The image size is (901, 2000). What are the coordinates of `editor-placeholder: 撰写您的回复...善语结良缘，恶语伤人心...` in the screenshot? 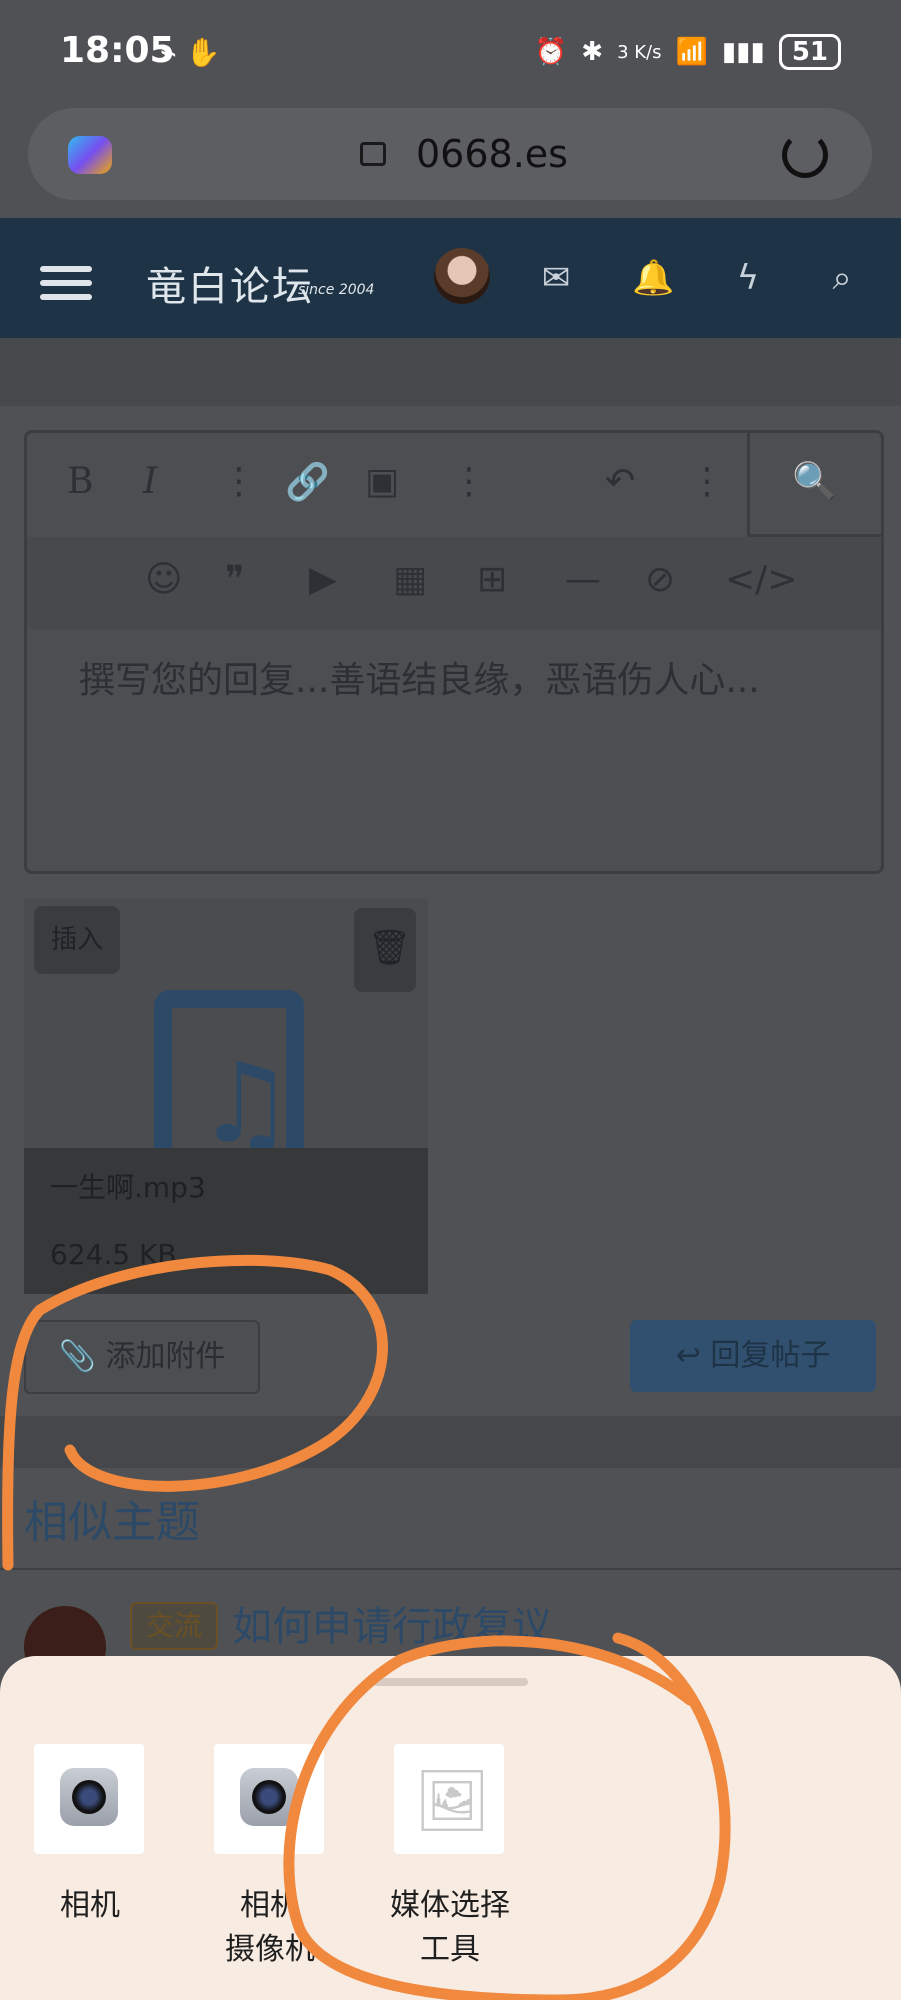 It's located at (419, 677).